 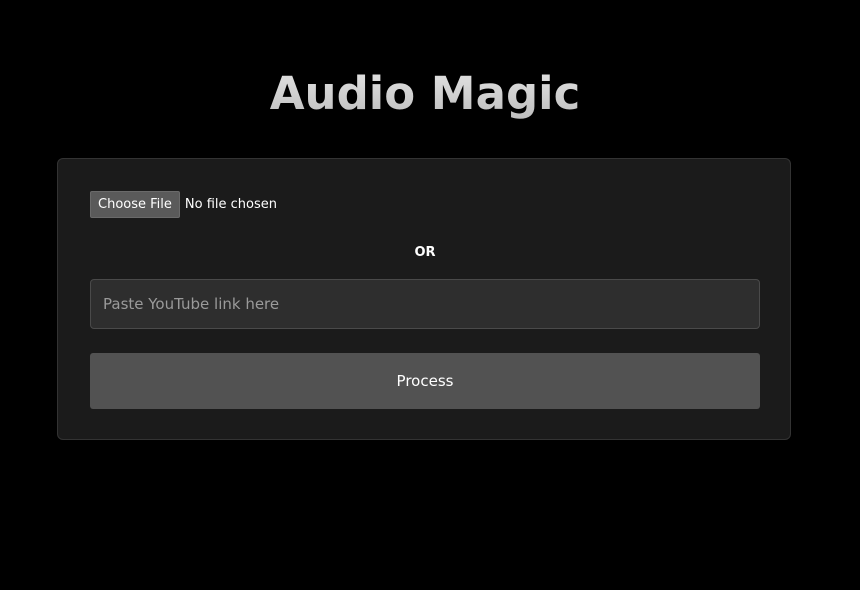 I want to click on choose-file-button: Choose File, so click(x=135, y=204).